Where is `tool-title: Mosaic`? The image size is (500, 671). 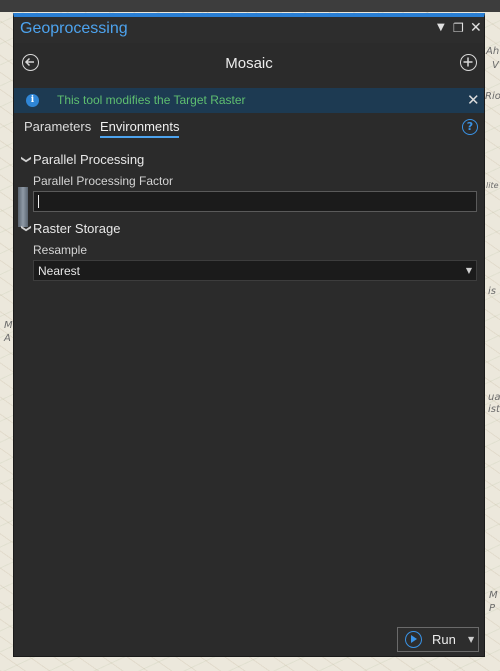
tool-title: Mosaic is located at coordinates (249, 63).